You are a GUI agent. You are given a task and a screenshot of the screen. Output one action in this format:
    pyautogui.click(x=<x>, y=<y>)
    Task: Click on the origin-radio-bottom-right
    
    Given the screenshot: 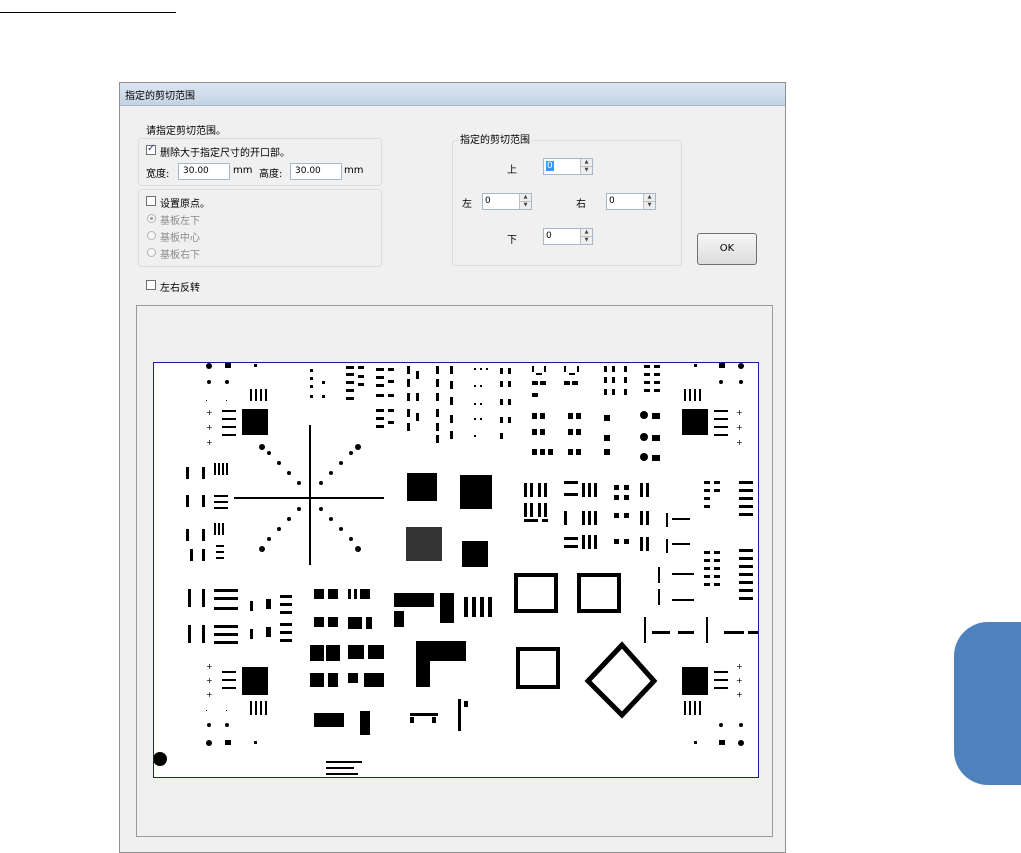 What is the action you would take?
    pyautogui.click(x=151, y=252)
    